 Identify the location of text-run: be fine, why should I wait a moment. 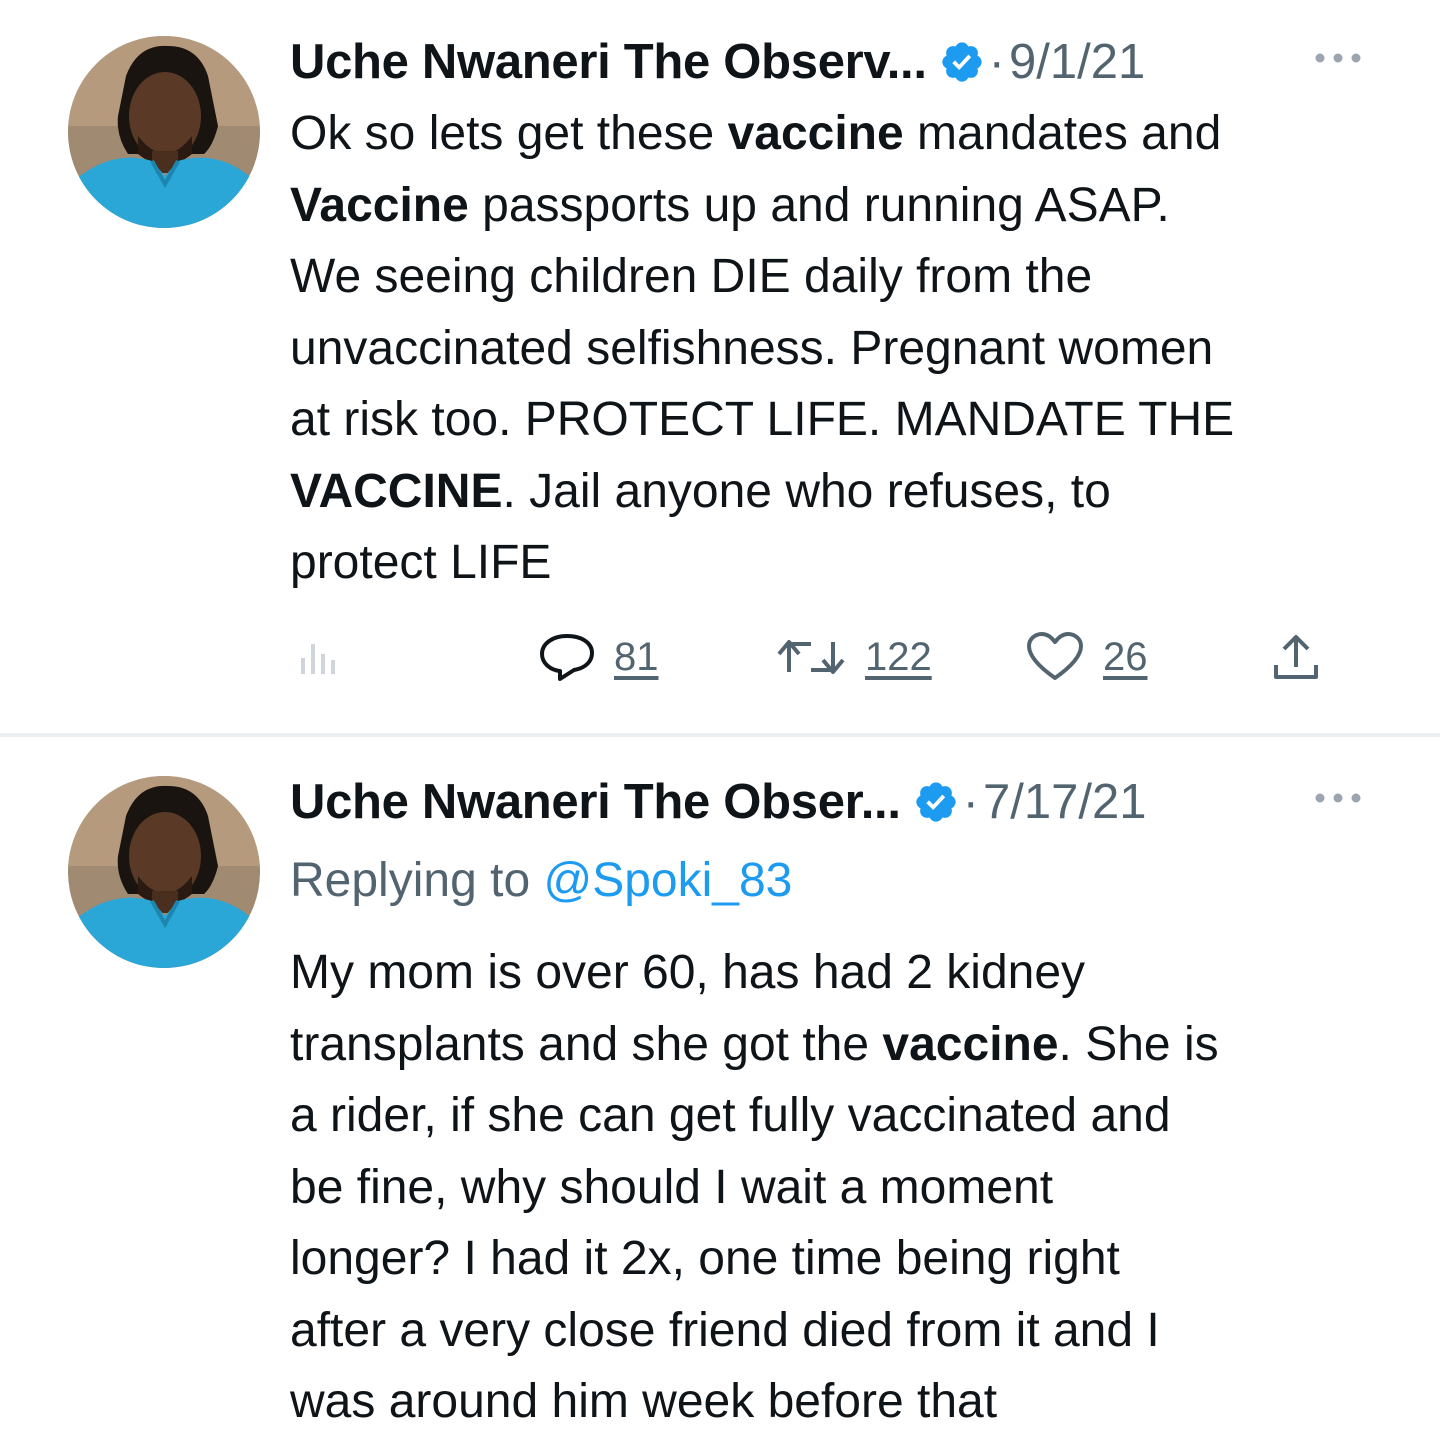
(672, 1187).